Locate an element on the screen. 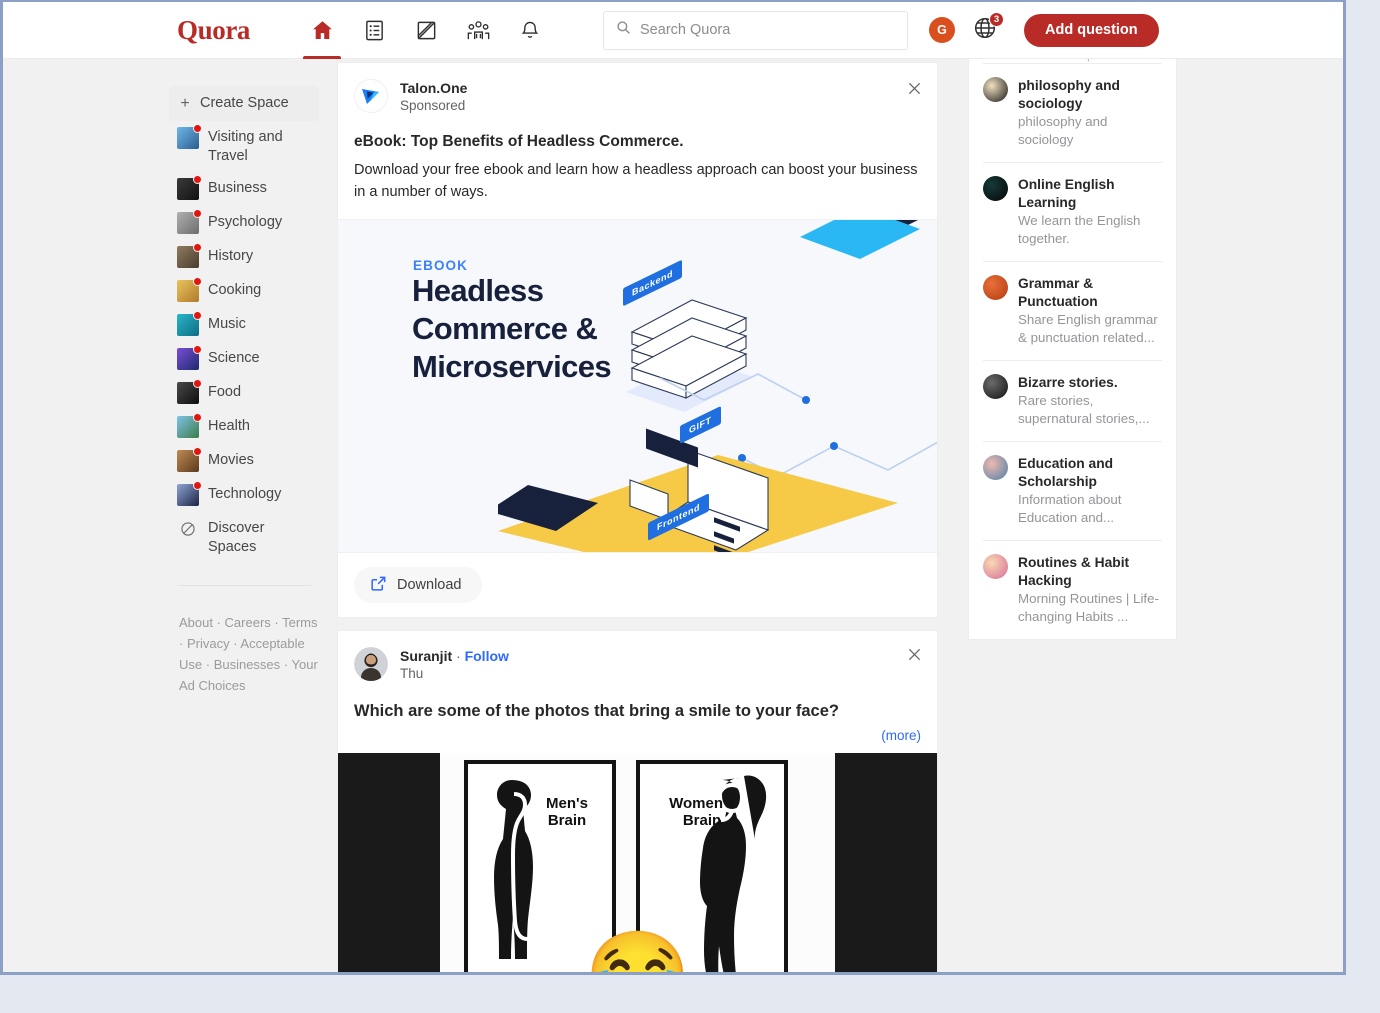 The image size is (1380, 1013). sidebar-space-item: Food is located at coordinates (244, 393).